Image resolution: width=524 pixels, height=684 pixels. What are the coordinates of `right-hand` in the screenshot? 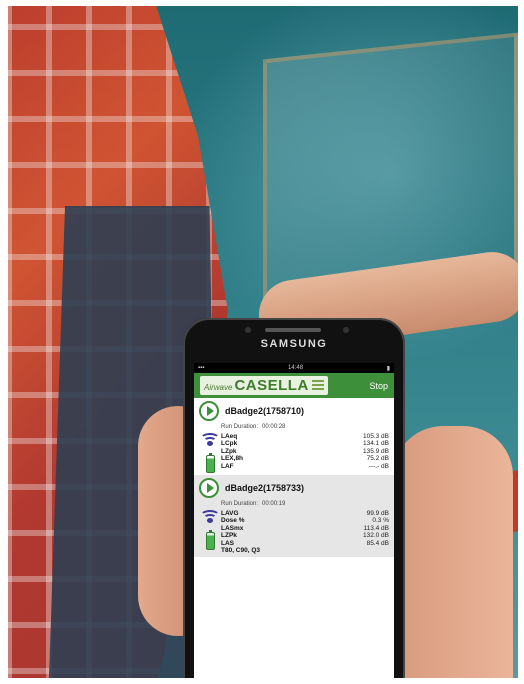 It's located at (453, 552).